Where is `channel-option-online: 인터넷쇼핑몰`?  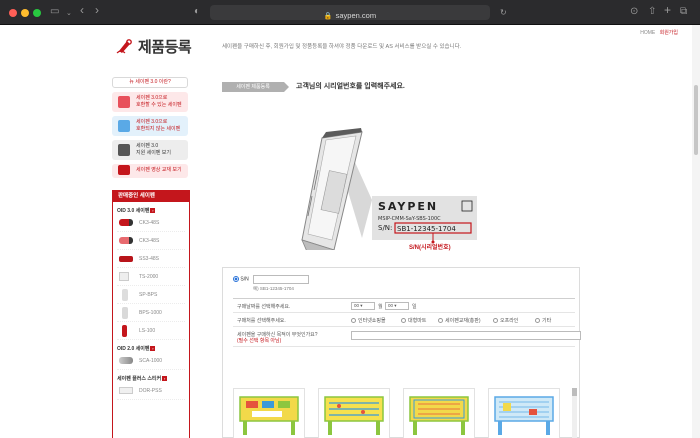
channel-option-online: 인터넷쇼핑몰 is located at coordinates (368, 320).